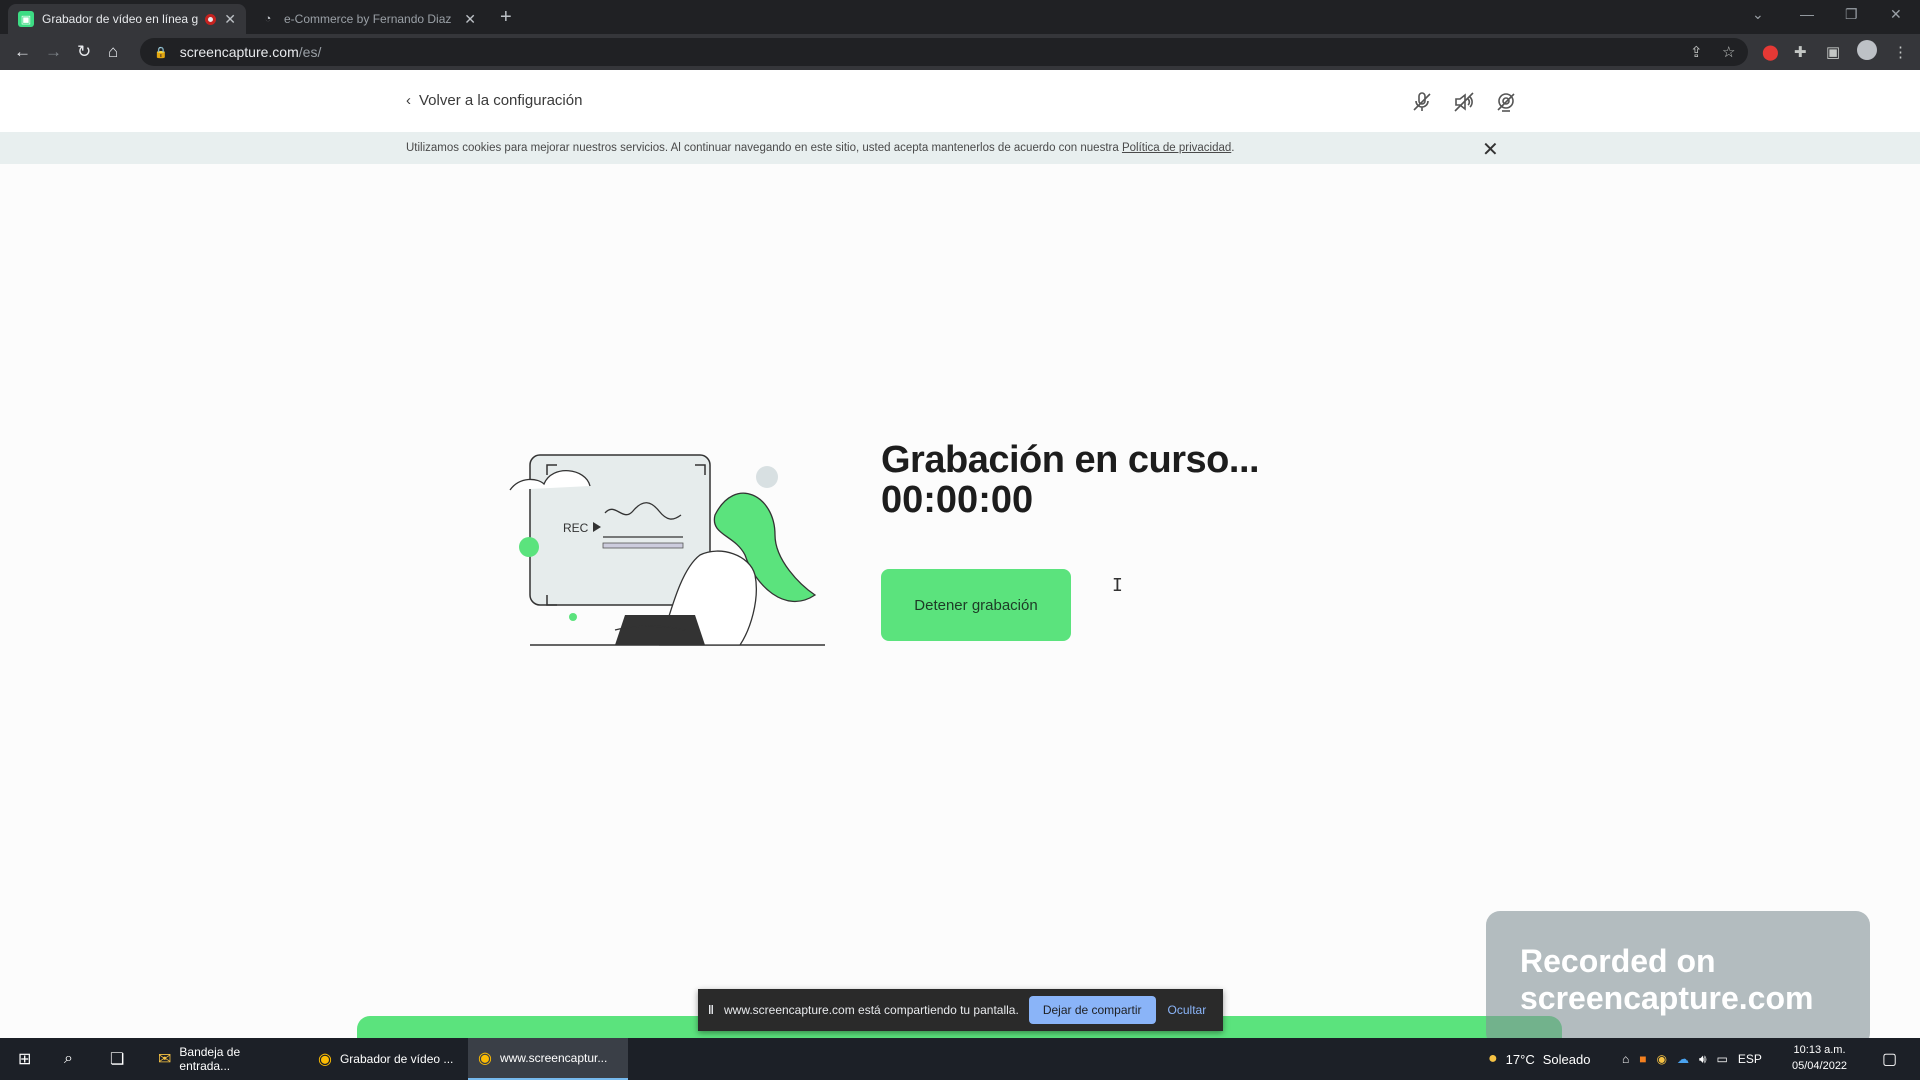 The height and width of the screenshot is (1080, 1920). I want to click on stop-sharing-button: Dejar de compartir, so click(1092, 1010).